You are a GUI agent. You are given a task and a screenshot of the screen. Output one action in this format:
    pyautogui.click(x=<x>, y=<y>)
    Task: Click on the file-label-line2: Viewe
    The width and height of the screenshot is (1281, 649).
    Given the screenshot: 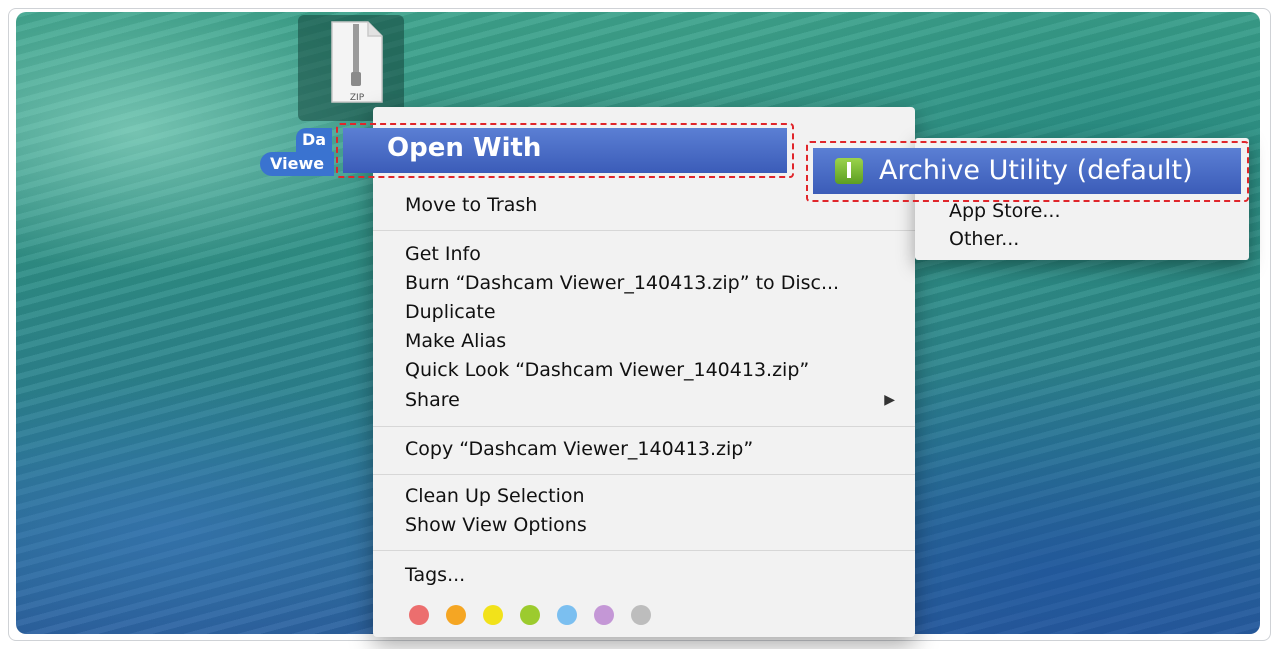 What is the action you would take?
    pyautogui.click(x=297, y=164)
    